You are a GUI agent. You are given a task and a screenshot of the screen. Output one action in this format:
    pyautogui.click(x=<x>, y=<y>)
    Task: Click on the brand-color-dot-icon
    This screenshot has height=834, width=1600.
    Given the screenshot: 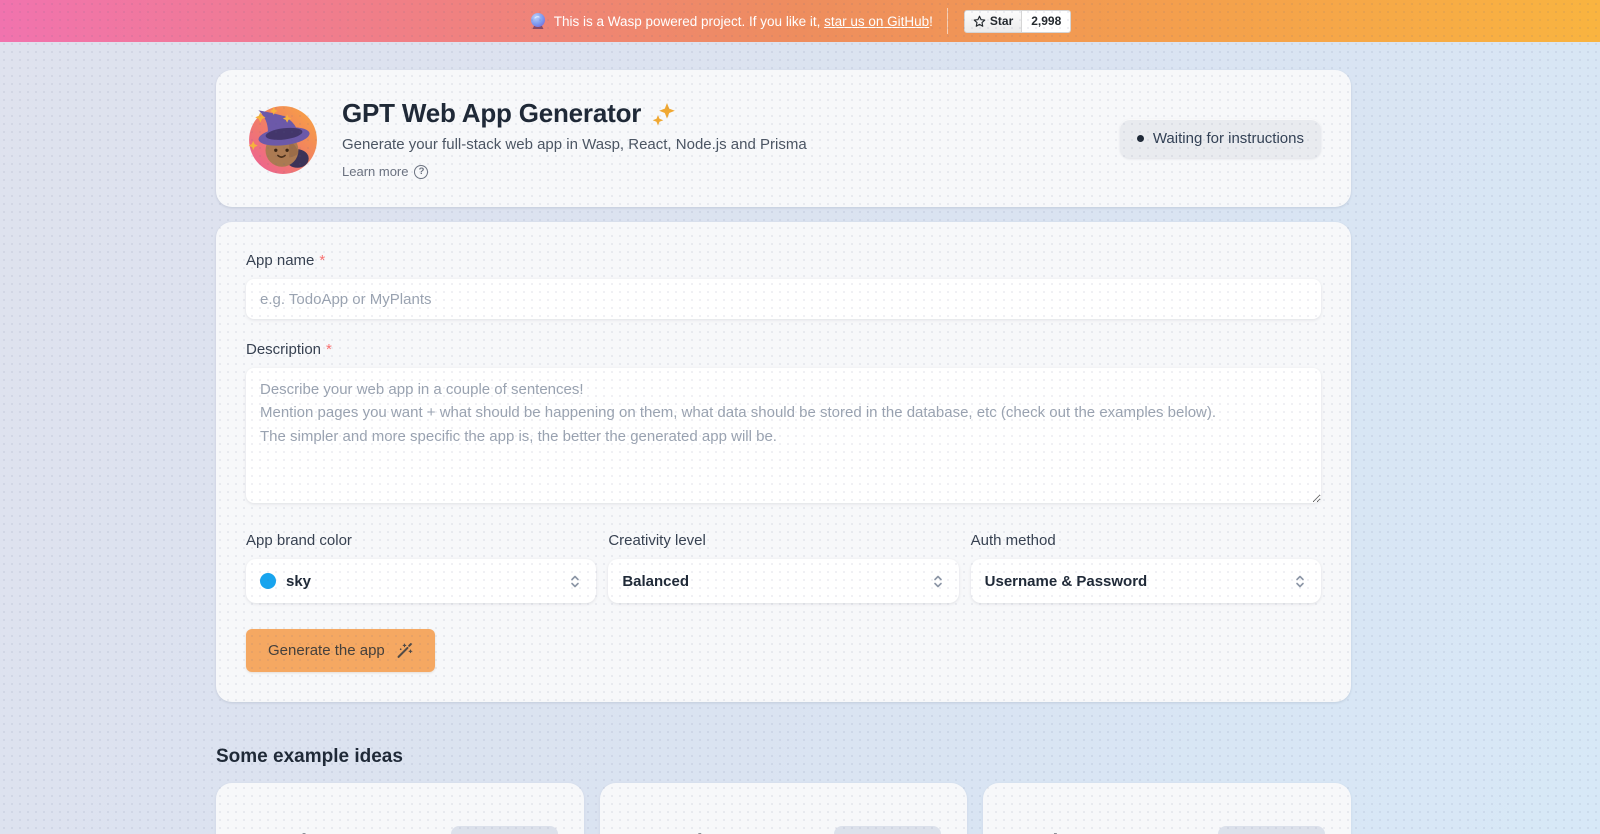 What is the action you would take?
    pyautogui.click(x=268, y=581)
    